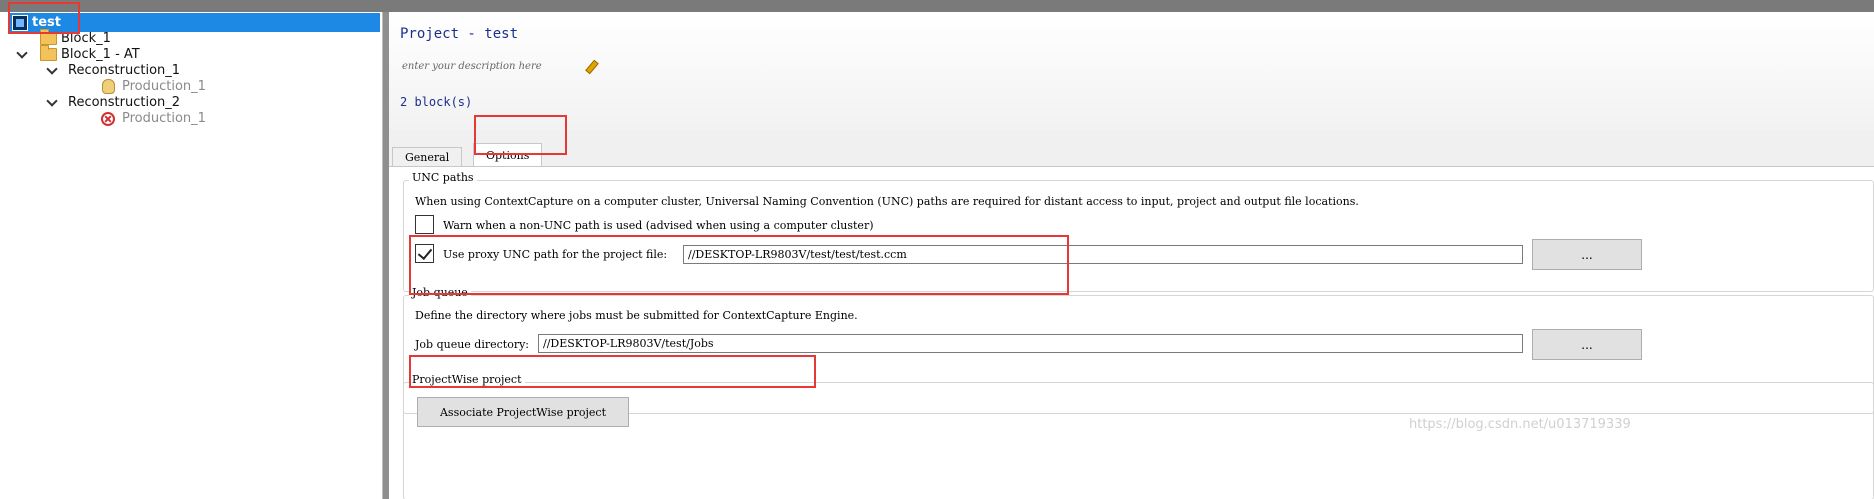  I want to click on error-icon, so click(108, 118).